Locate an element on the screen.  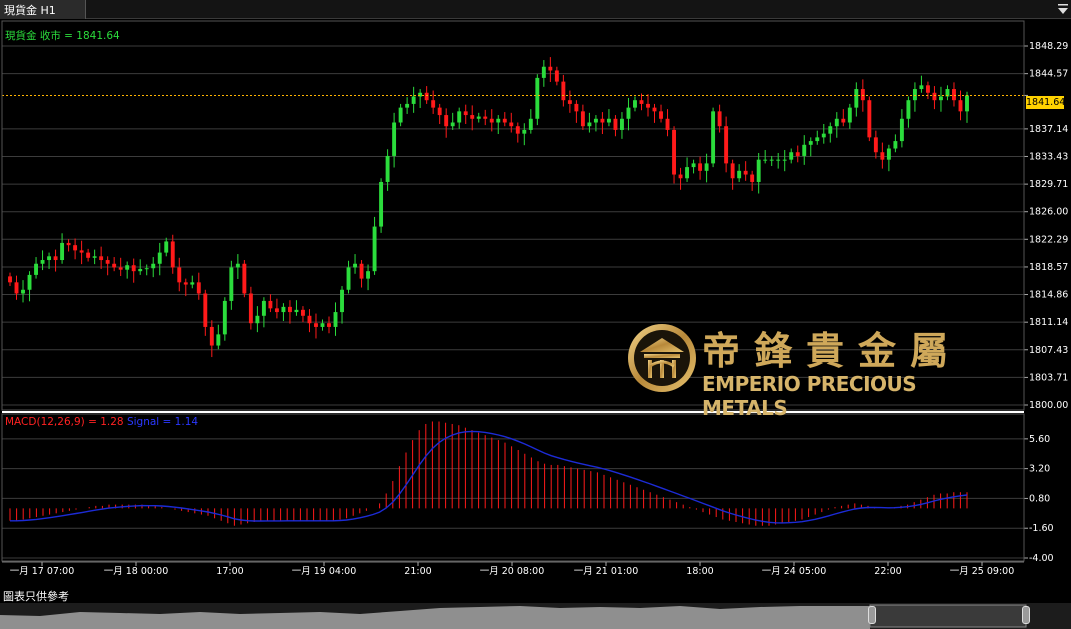
macd-tick-label: -1.60 is located at coordinates (1041, 528).